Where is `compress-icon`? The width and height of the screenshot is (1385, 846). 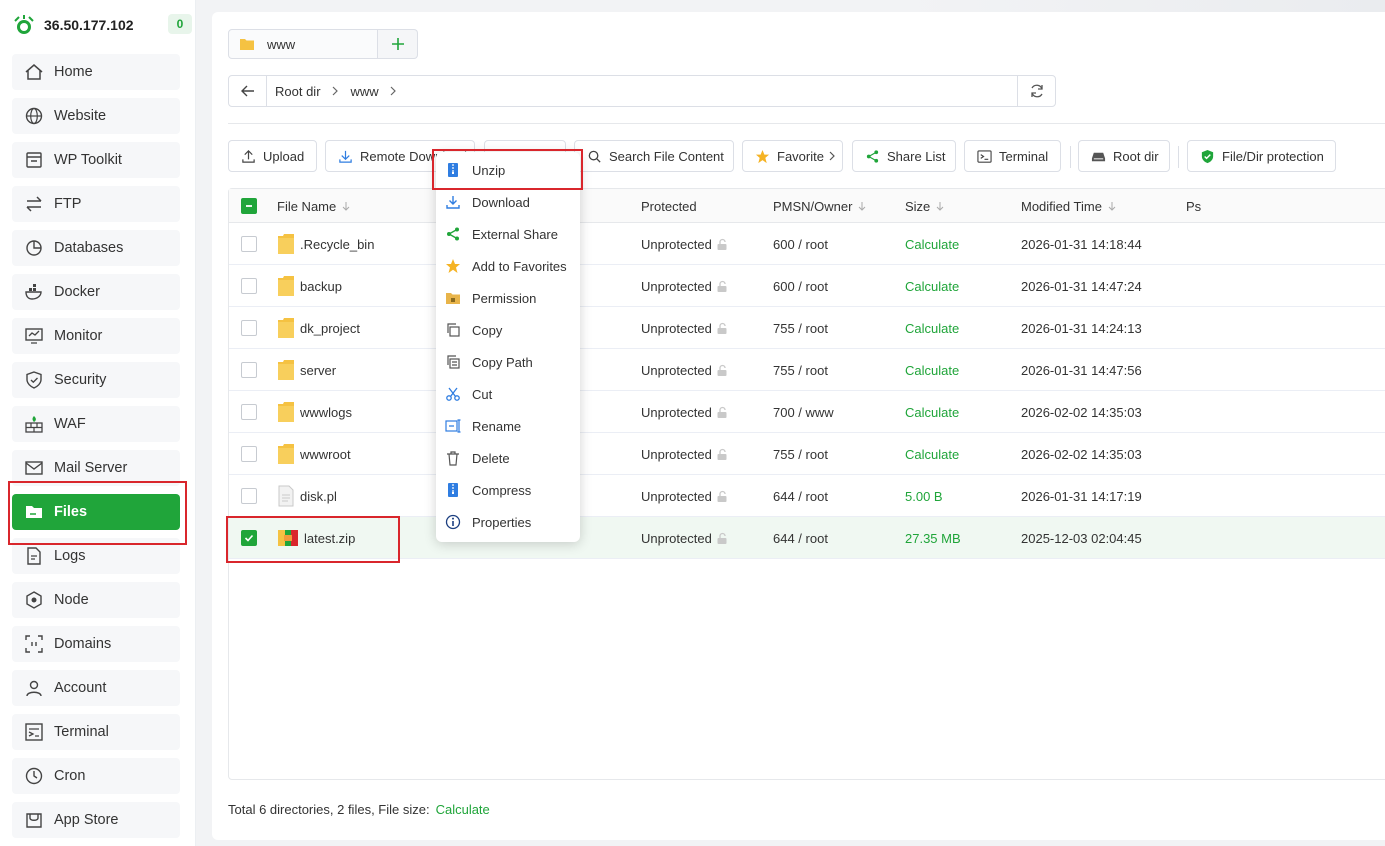
compress-icon is located at coordinates (453, 490).